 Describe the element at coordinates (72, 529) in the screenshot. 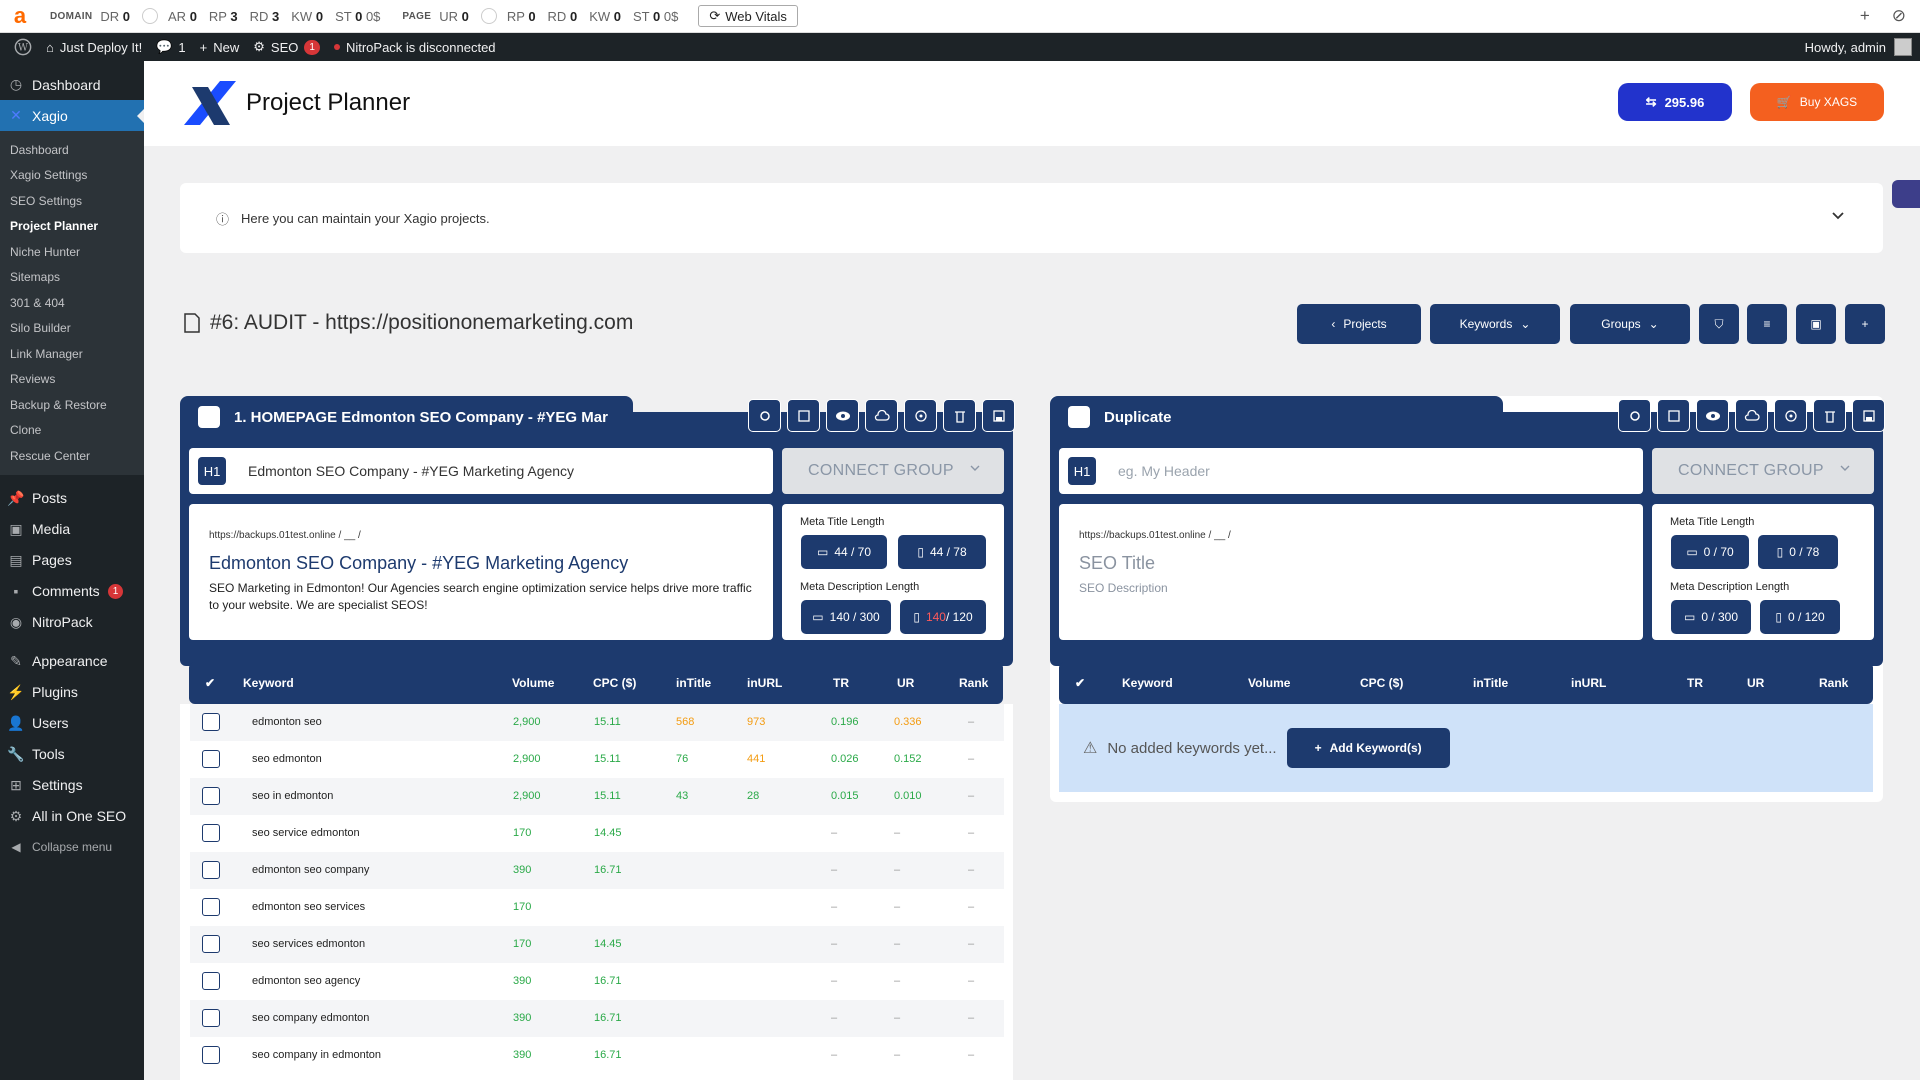

I see `sidebar-item-media: ▣ Media` at that location.